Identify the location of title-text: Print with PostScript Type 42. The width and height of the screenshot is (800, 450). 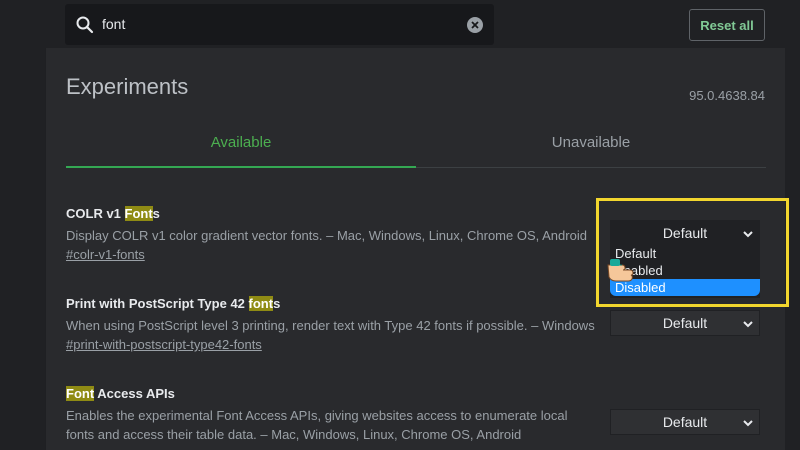
(157, 303).